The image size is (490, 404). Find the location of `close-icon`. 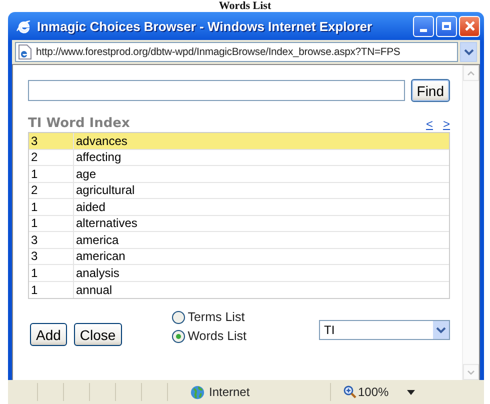

close-icon is located at coordinates (470, 26).